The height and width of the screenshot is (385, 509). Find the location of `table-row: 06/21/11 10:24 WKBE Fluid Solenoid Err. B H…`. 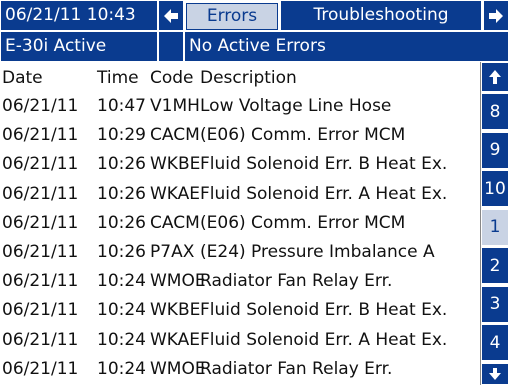

table-row: 06/21/11 10:24 WKBE Fluid Solenoid Err. B H… is located at coordinates (240, 310).